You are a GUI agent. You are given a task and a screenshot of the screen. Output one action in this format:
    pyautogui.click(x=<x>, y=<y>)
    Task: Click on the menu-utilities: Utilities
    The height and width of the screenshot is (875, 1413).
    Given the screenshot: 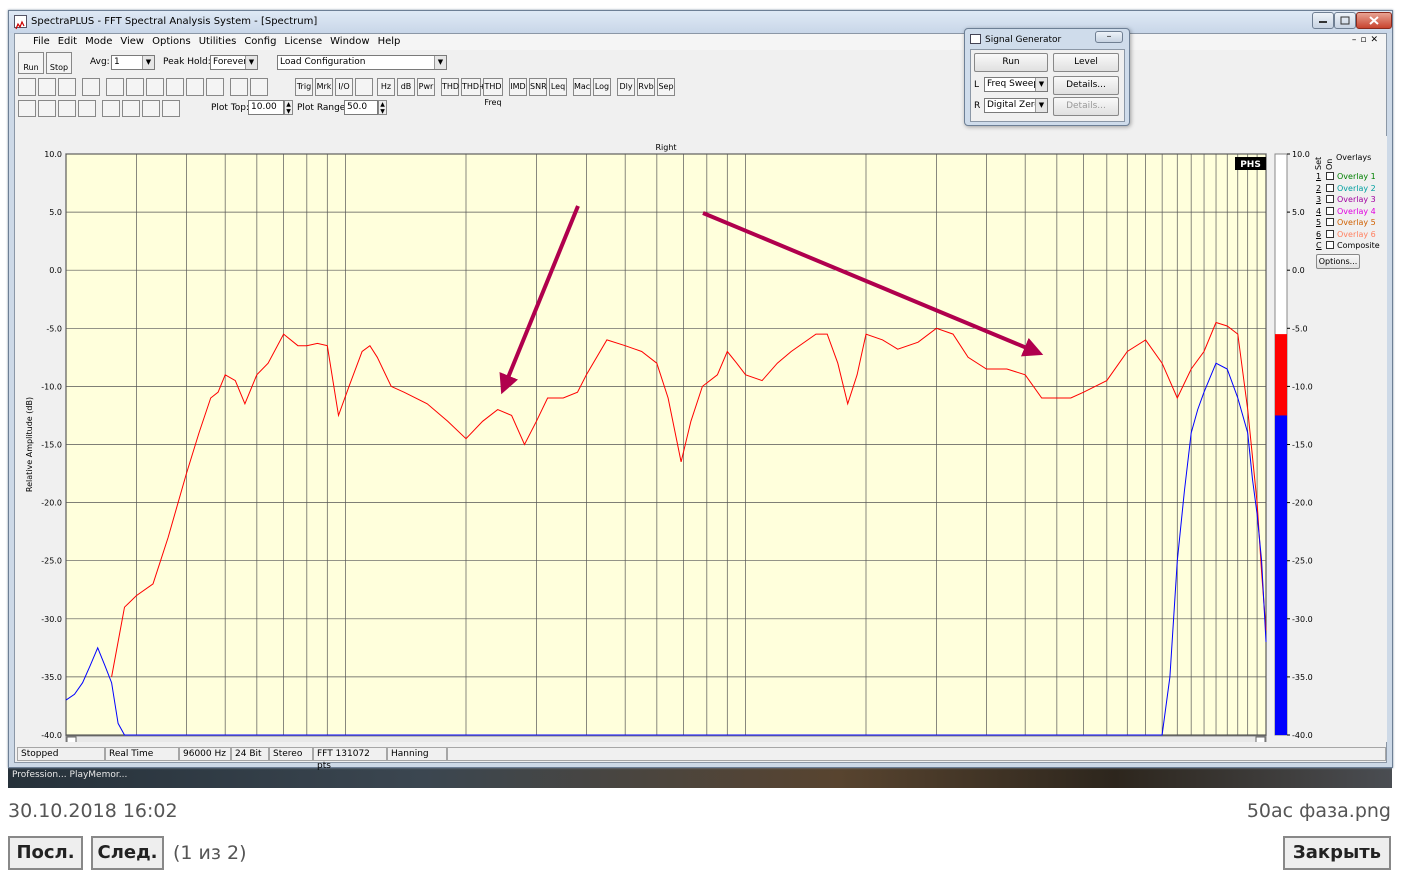 What is the action you would take?
    pyautogui.click(x=218, y=41)
    